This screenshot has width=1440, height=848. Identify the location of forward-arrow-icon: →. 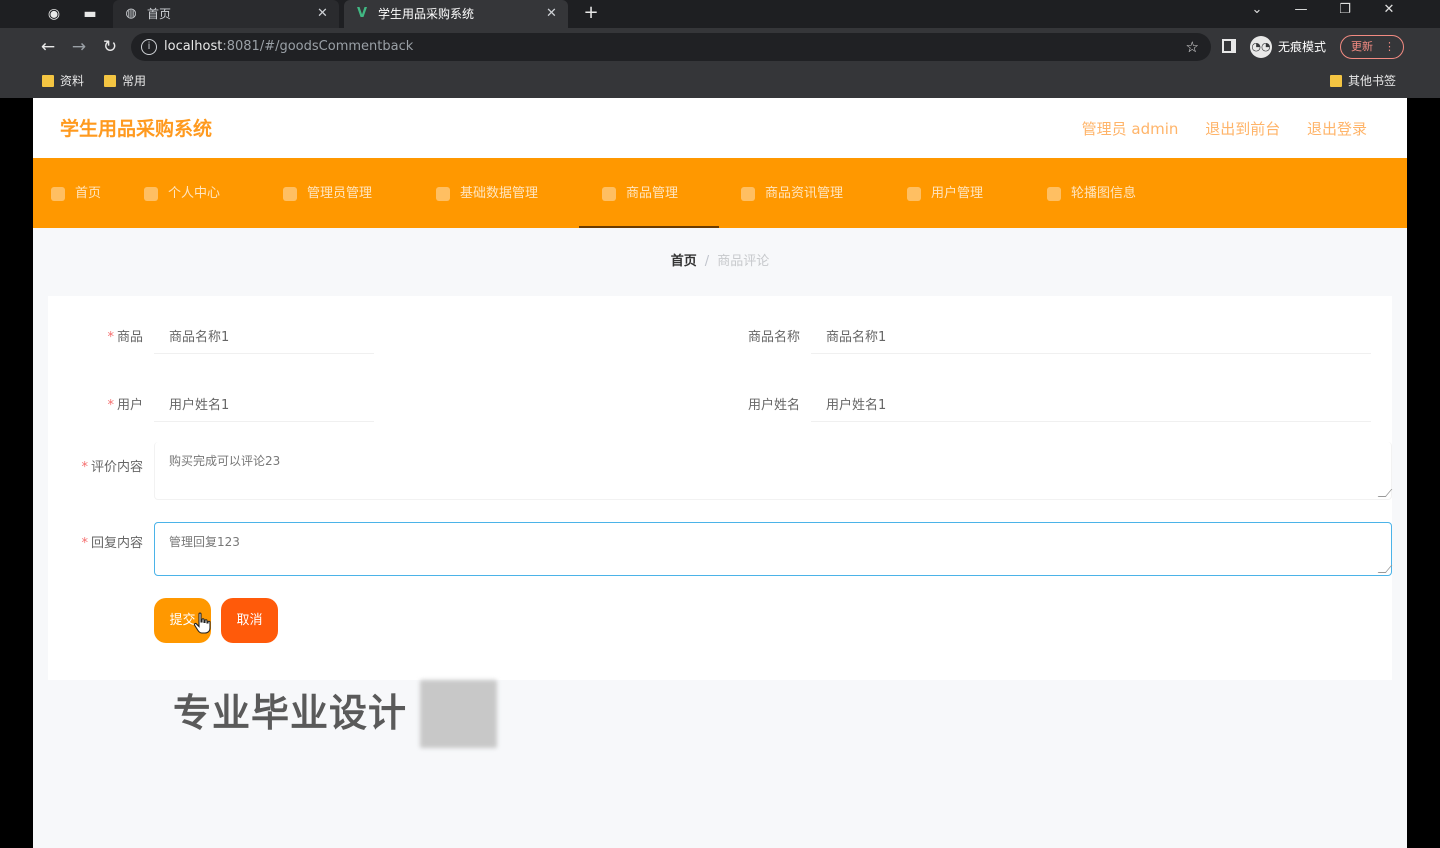
(79, 47).